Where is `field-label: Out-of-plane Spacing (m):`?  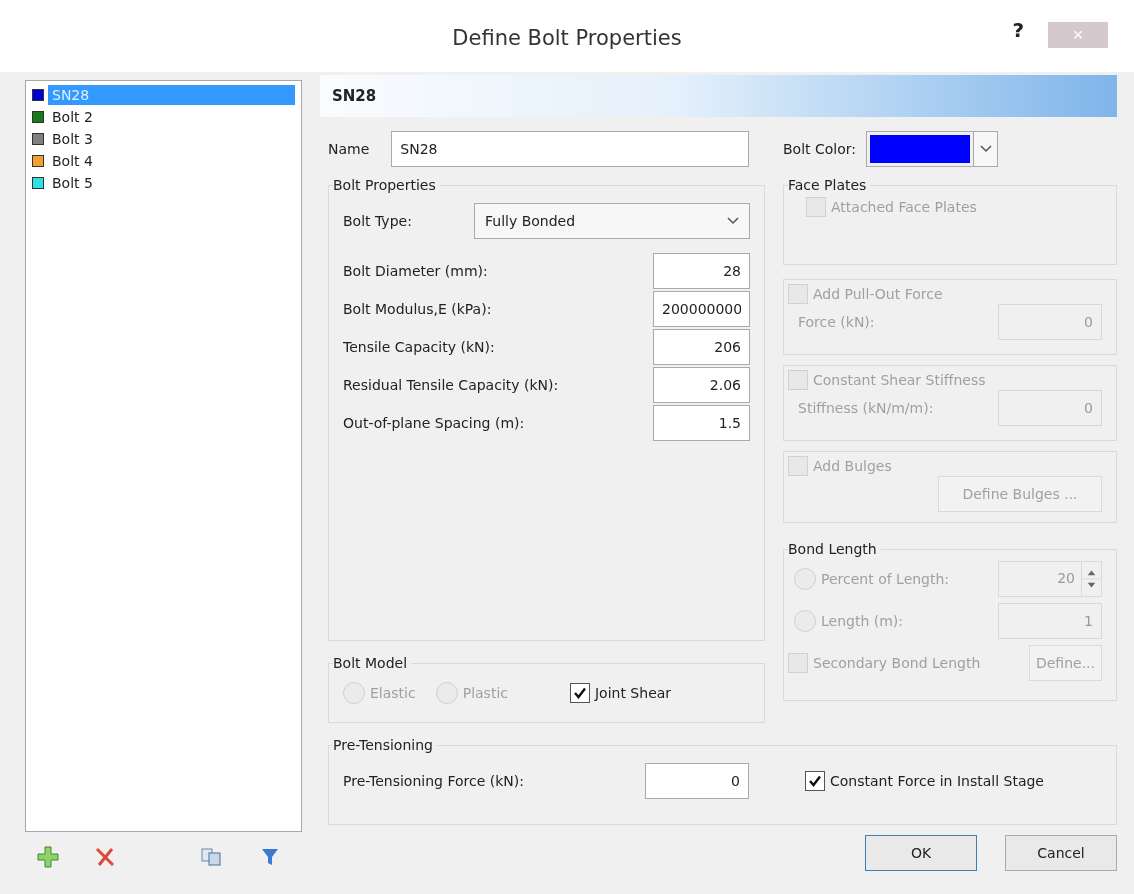
field-label: Out-of-plane Spacing (m): is located at coordinates (434, 423).